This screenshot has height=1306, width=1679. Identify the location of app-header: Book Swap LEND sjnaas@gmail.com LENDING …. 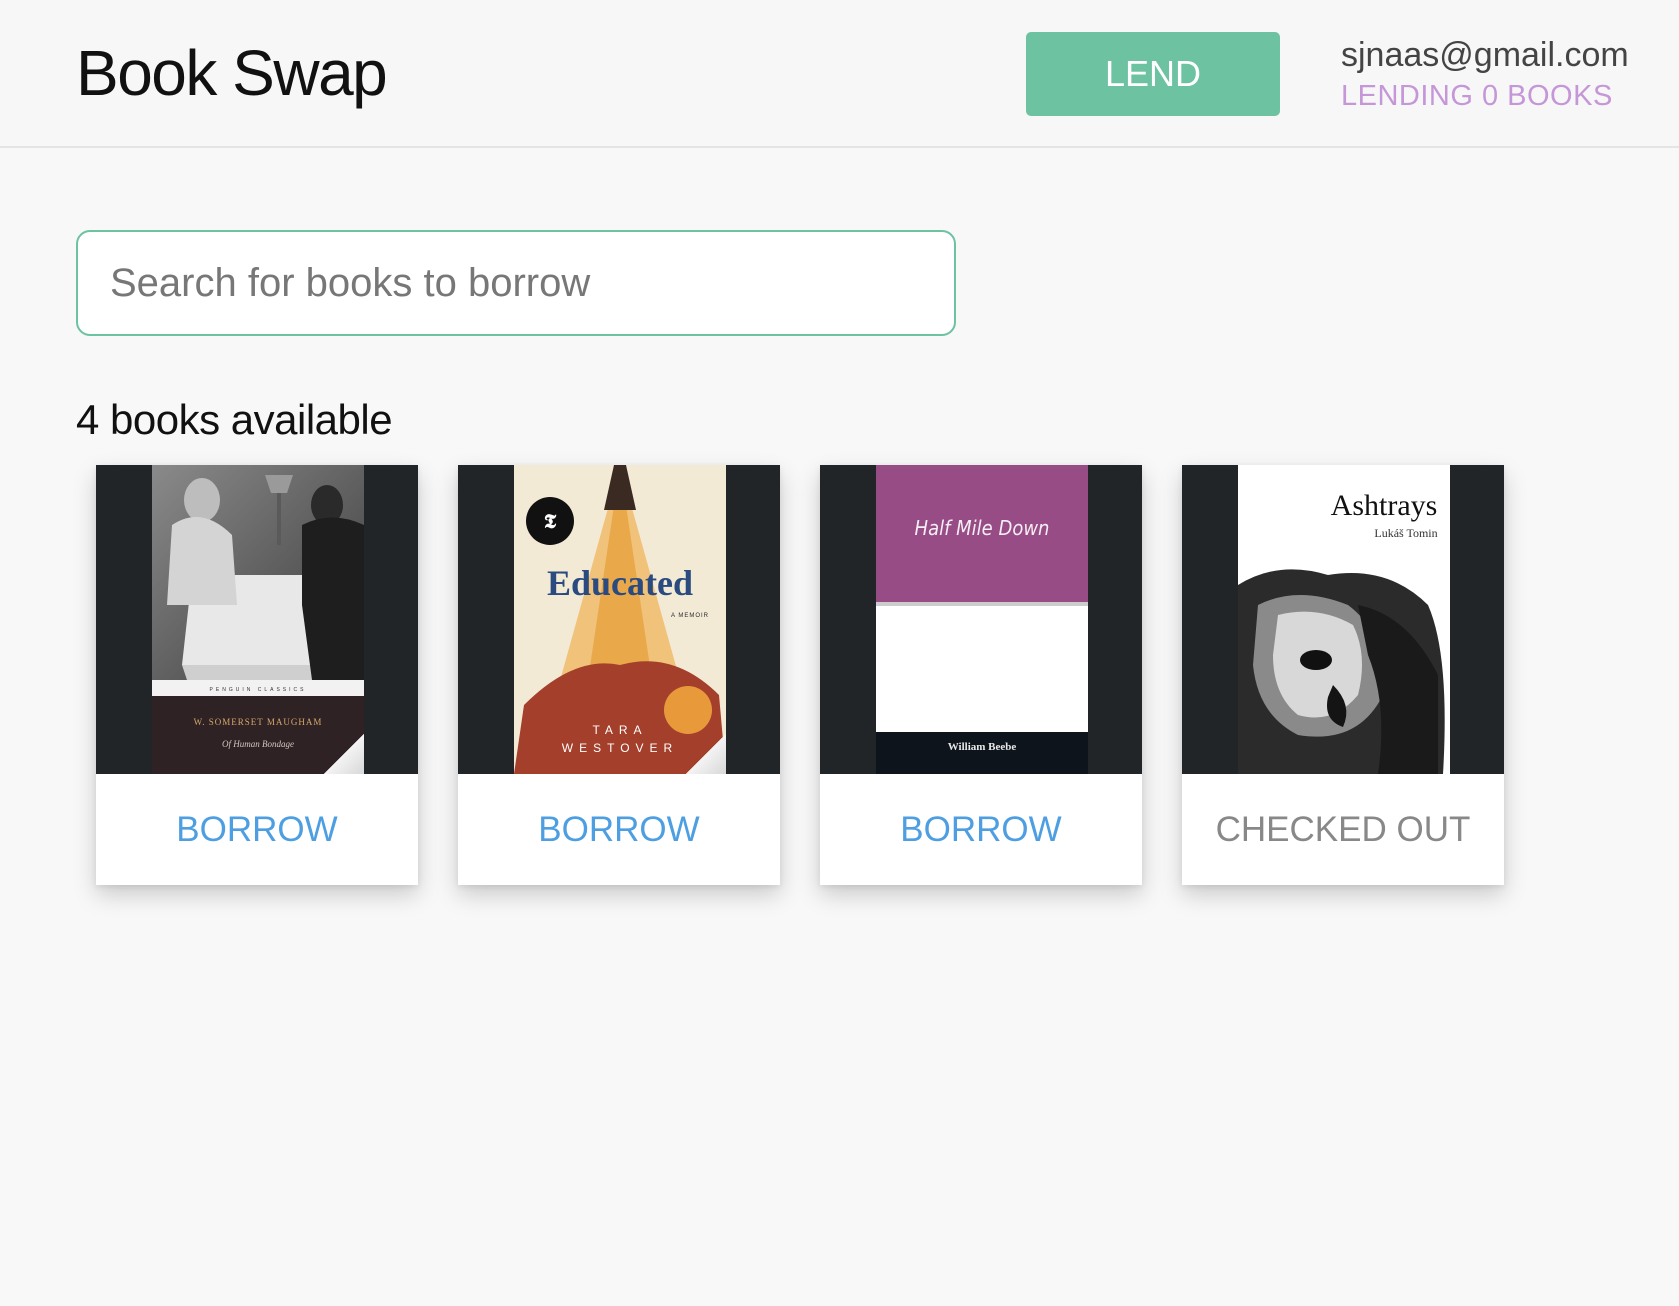
(839, 74).